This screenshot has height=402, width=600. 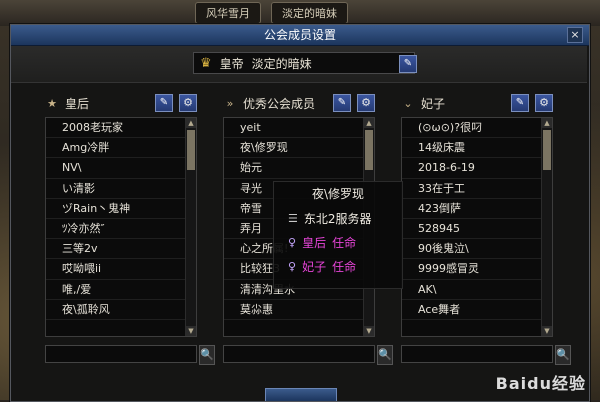 I want to click on list-item: 莫尛惠, so click(x=299, y=310).